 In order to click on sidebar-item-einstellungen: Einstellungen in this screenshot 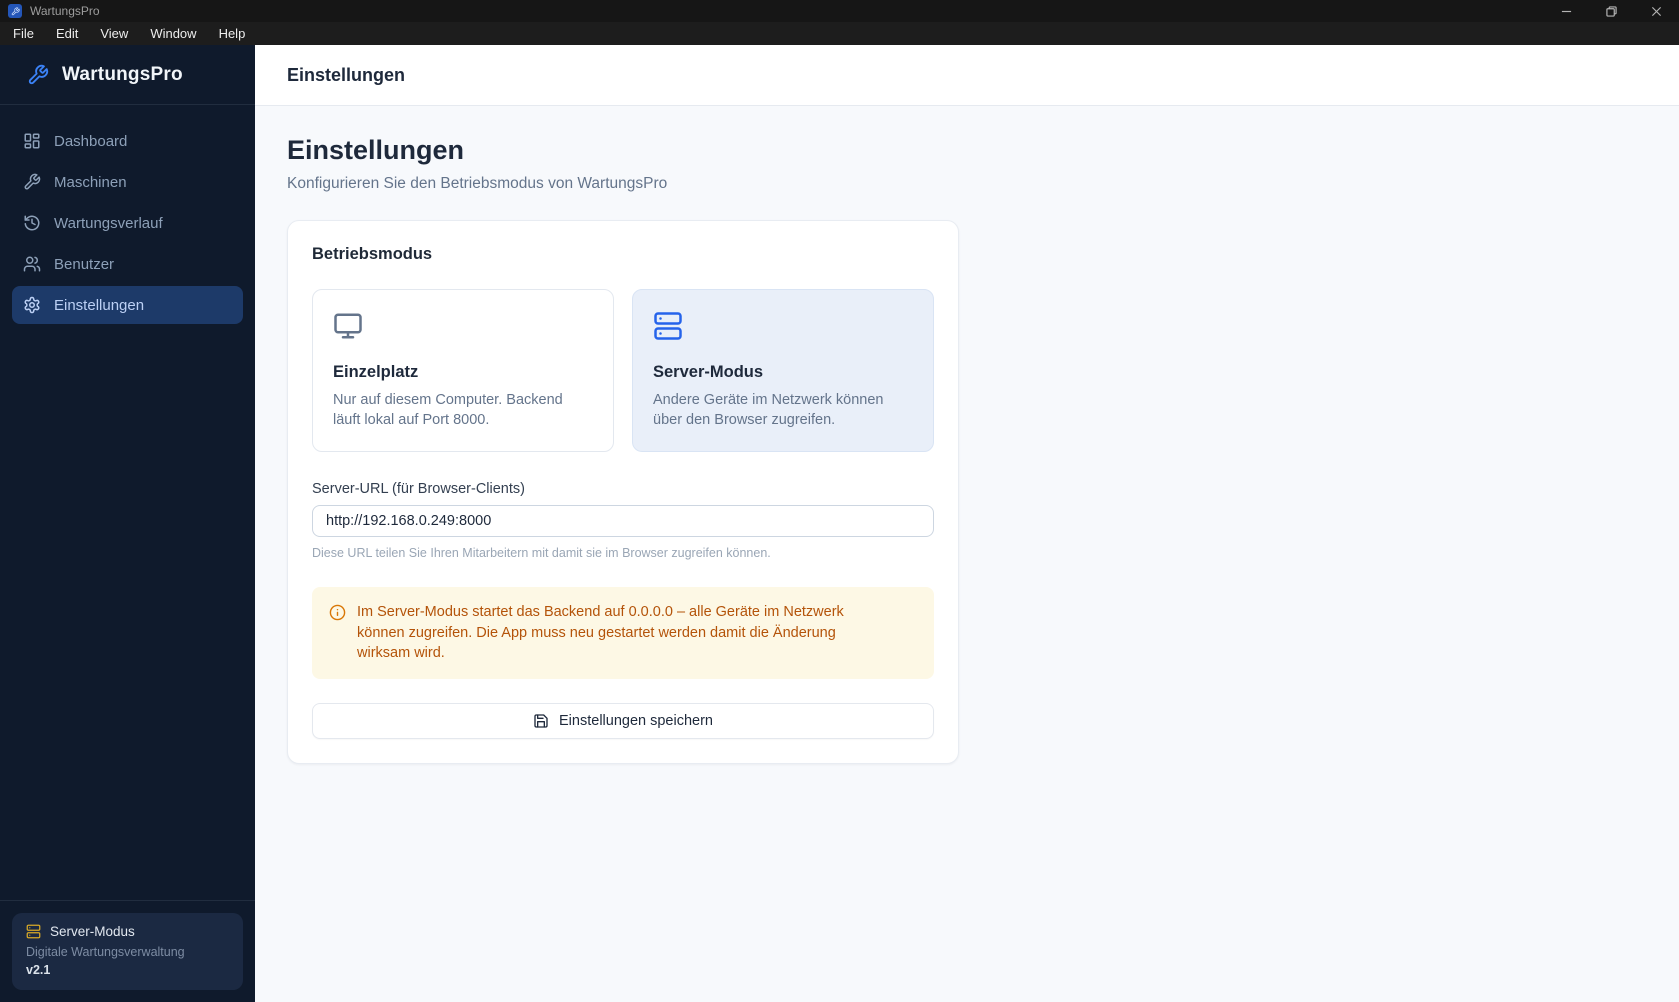, I will do `click(127, 305)`.